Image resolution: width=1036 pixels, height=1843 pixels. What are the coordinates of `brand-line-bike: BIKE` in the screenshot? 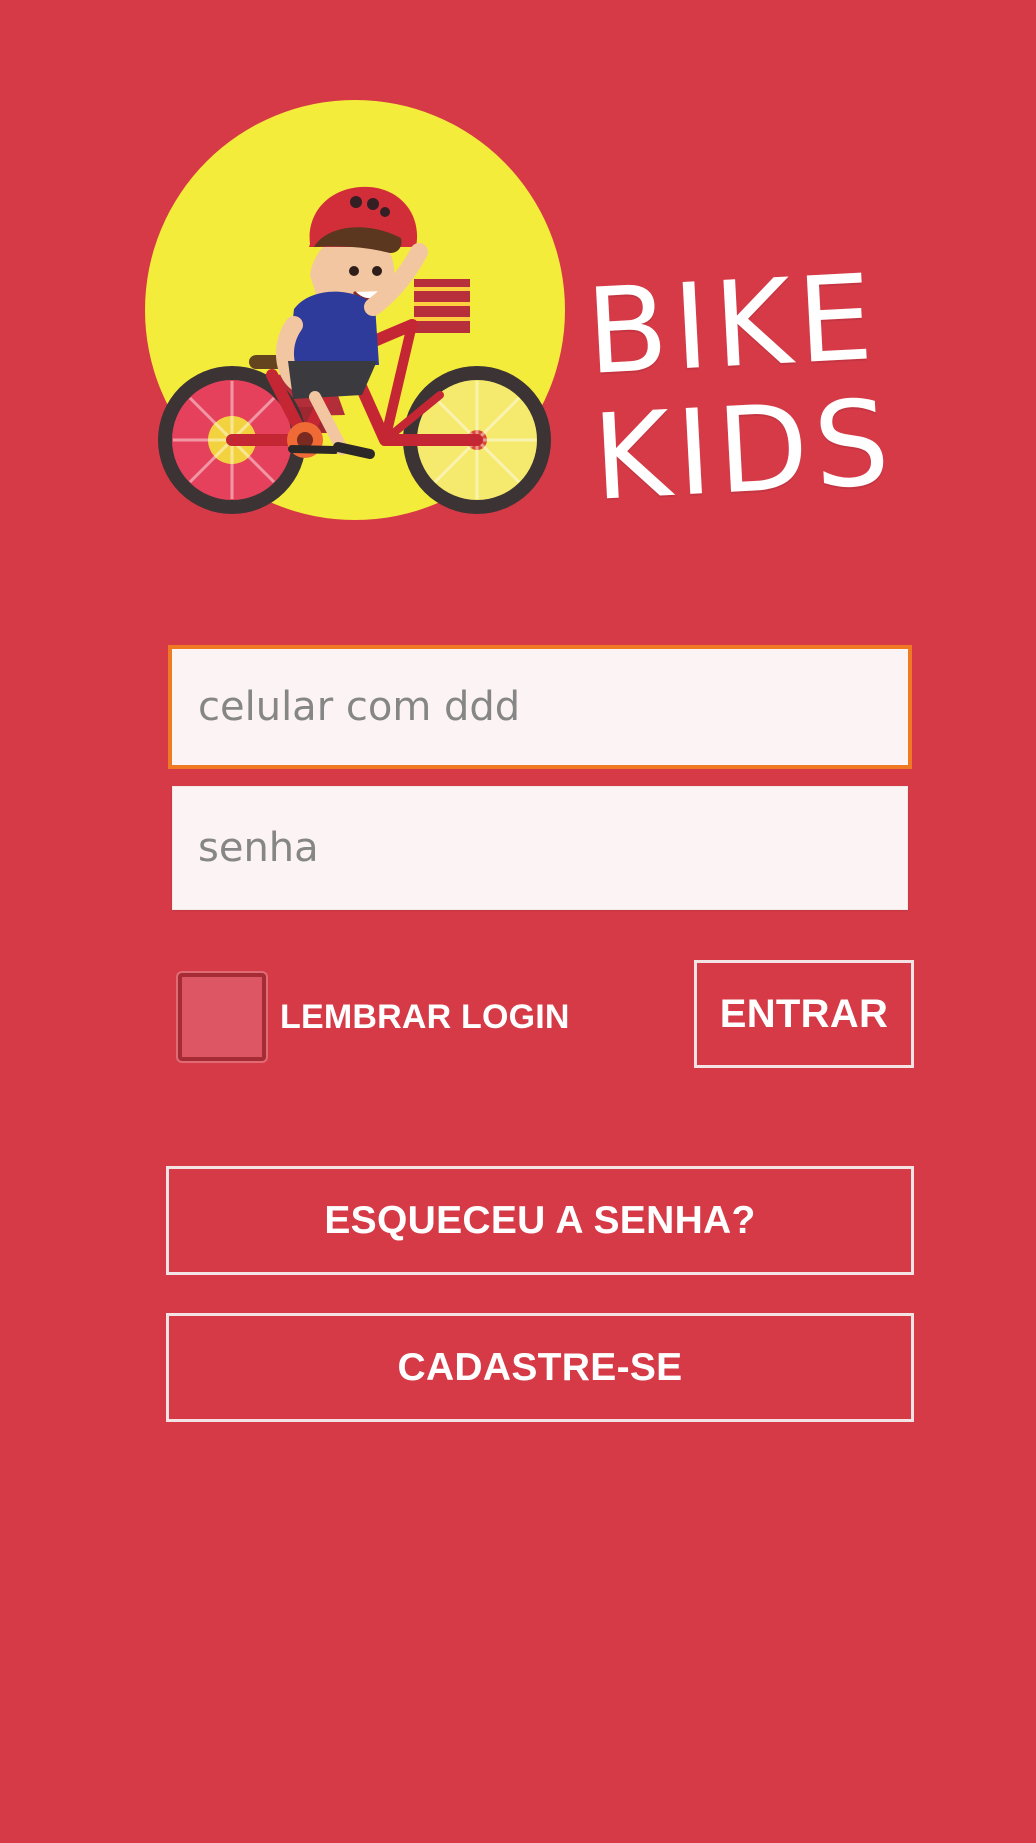 It's located at (732, 324).